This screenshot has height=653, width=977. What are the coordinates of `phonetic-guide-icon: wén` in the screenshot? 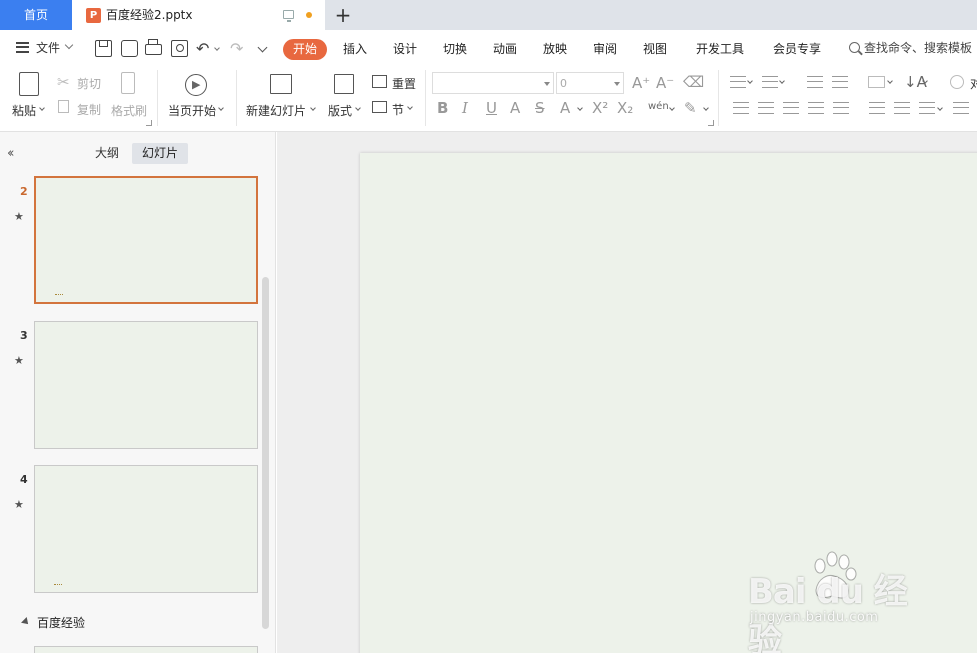 It's located at (658, 107).